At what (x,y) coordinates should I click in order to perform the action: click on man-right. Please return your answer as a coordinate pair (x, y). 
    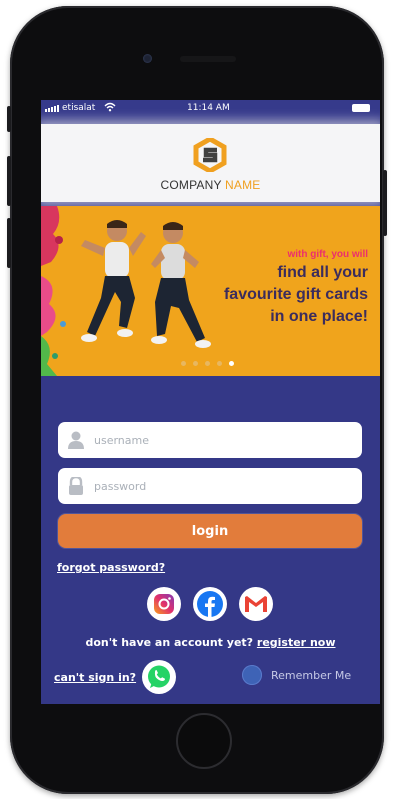
    Looking at the image, I should click on (181, 285).